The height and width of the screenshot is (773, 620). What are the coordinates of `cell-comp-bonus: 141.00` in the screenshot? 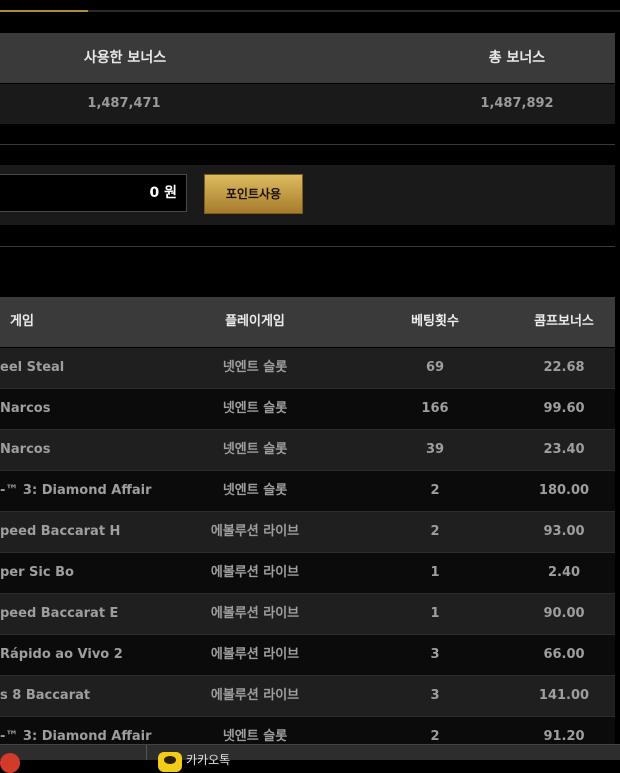 It's located at (564, 695).